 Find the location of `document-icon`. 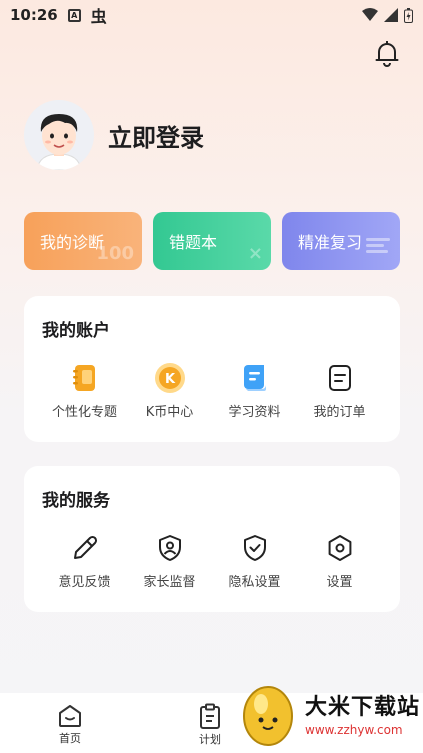

document-icon is located at coordinates (255, 378).